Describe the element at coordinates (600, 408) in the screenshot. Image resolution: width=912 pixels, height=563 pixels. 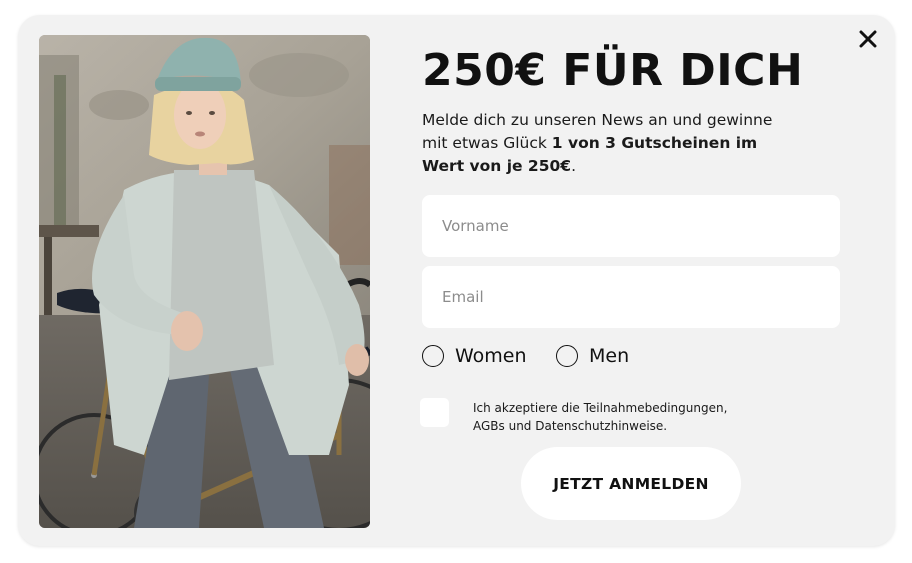
I see `consent-line-1: Ich akzeptiere die Teilnahmebedingungen,` at that location.